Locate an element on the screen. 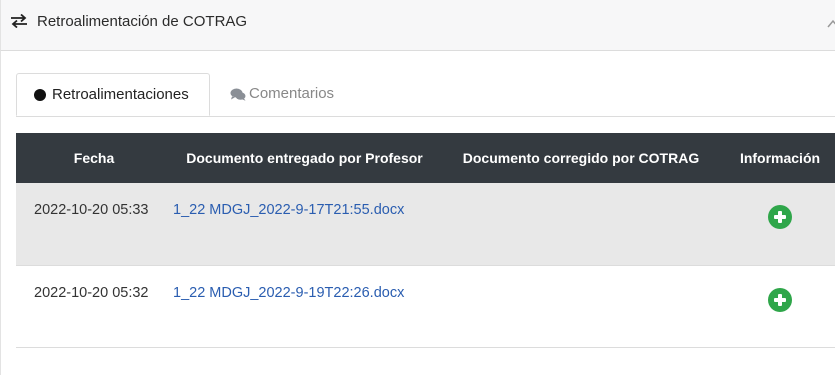  documento-profesor-link: 1_22 MDGJ_2022-9-19T22:26.docx is located at coordinates (288, 293).